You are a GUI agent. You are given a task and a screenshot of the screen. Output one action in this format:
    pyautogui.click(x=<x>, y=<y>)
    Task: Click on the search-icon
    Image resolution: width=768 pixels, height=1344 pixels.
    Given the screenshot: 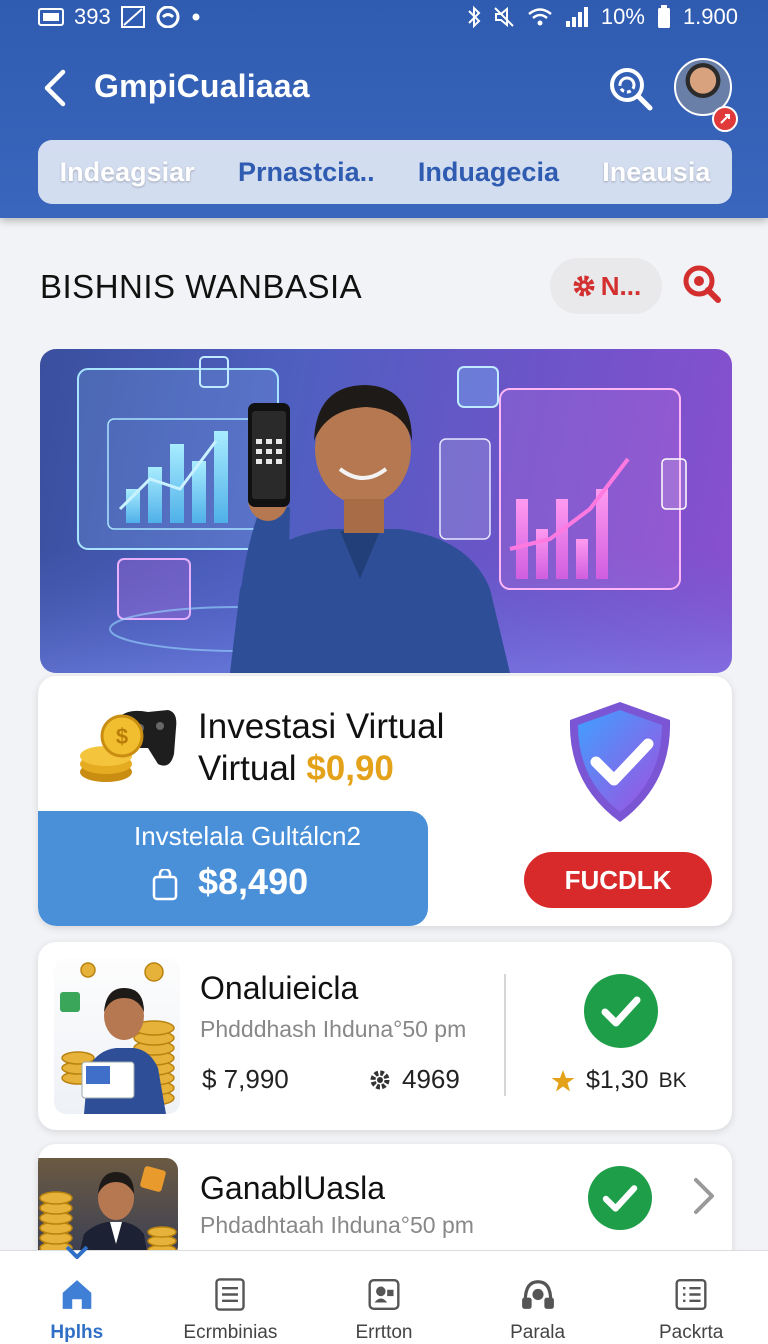 What is the action you would take?
    pyautogui.click(x=702, y=284)
    